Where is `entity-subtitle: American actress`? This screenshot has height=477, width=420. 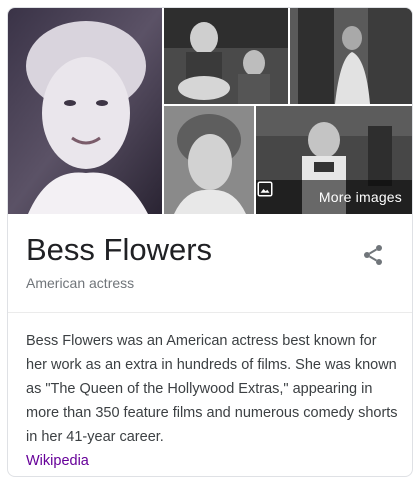
entity-subtitle: American actress is located at coordinates (80, 283).